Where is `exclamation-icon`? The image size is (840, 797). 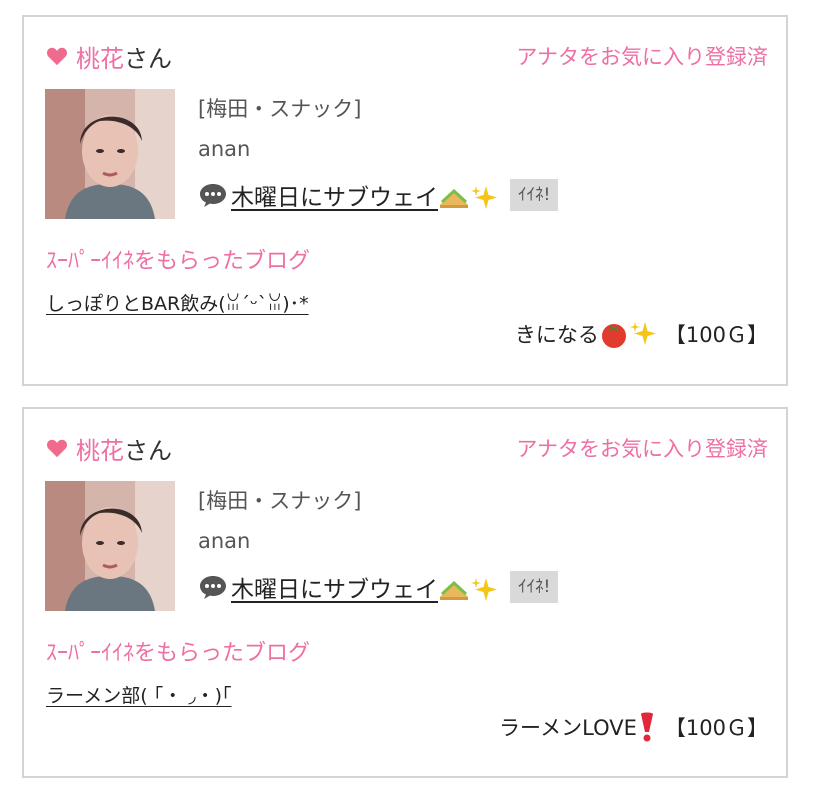 exclamation-icon is located at coordinates (646, 727).